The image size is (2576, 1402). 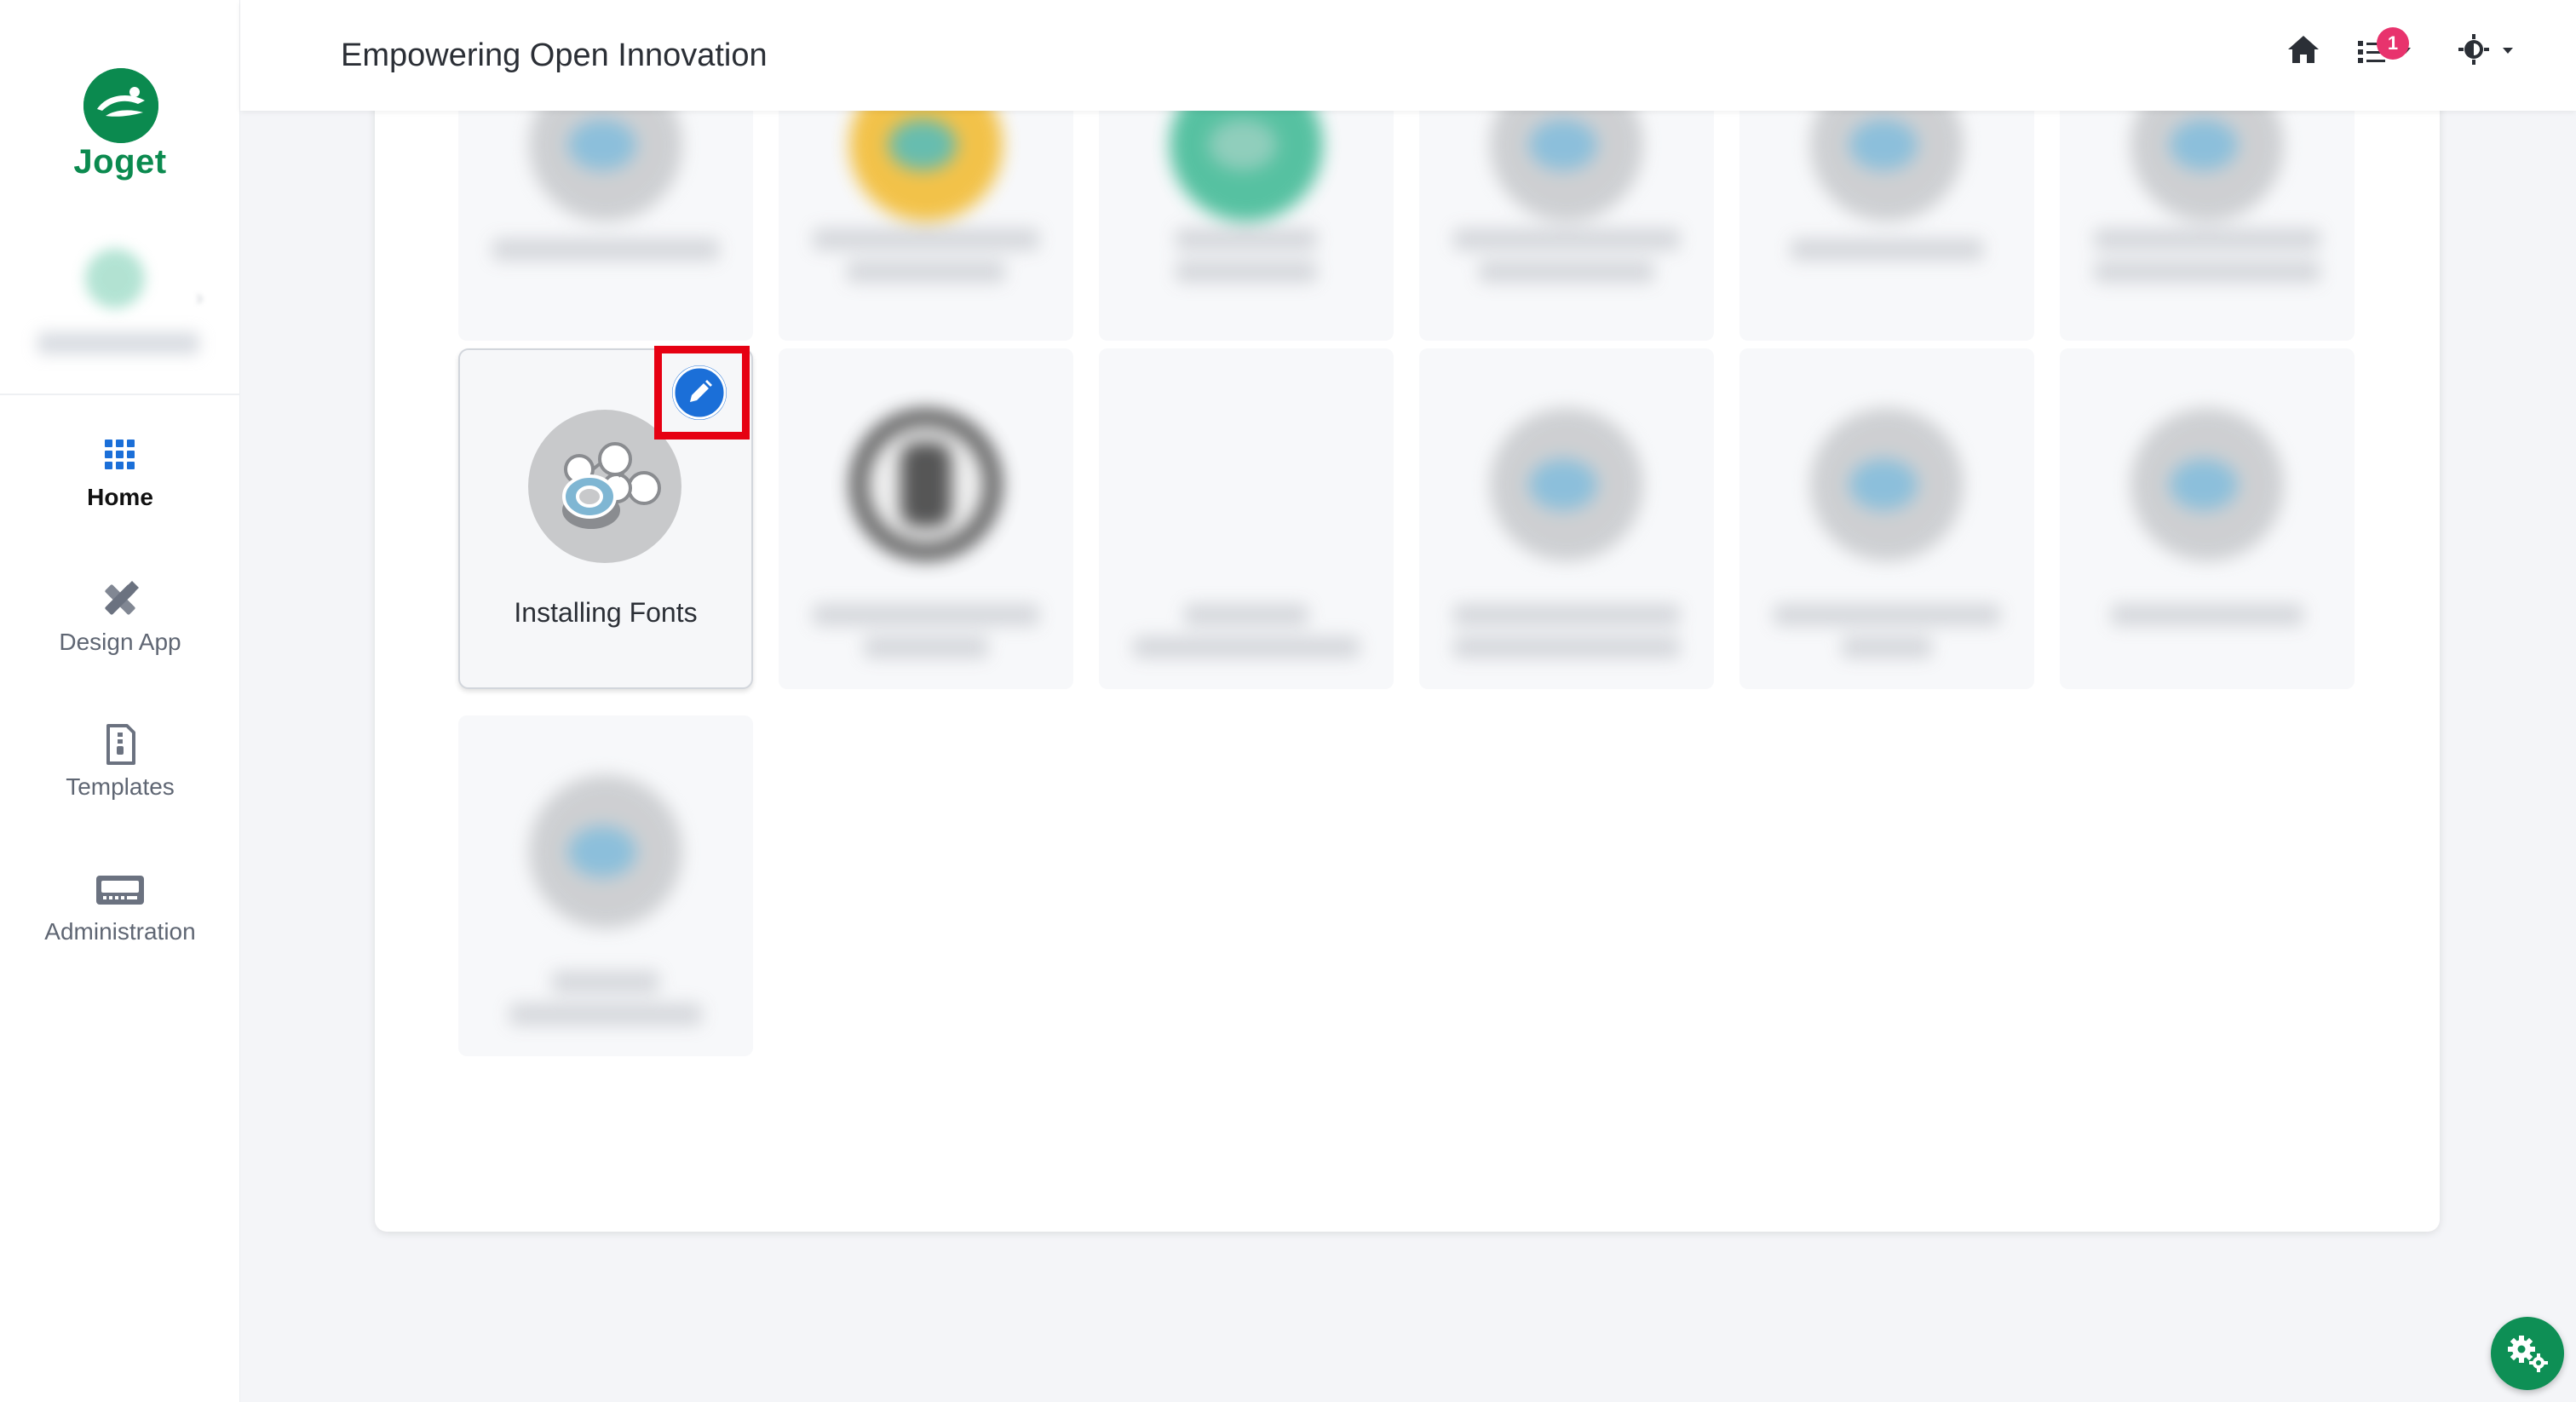 What do you see at coordinates (120, 599) in the screenshot?
I see `design-tools-icon` at bounding box center [120, 599].